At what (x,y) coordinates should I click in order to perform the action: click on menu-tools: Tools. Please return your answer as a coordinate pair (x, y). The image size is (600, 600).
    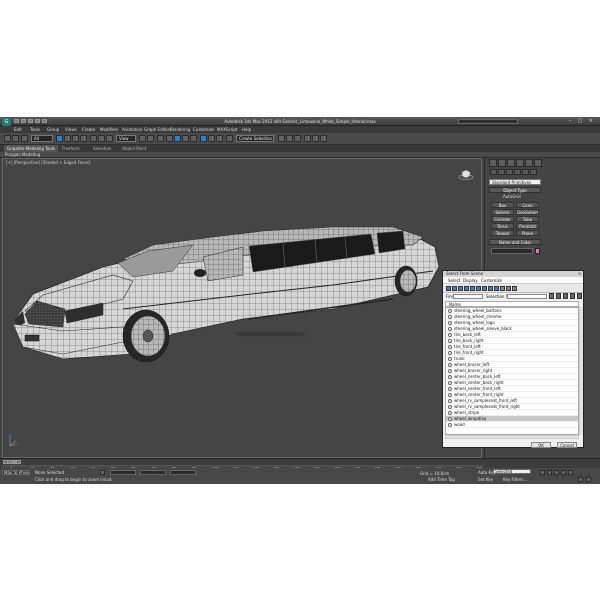
    Looking at the image, I should click on (35, 129).